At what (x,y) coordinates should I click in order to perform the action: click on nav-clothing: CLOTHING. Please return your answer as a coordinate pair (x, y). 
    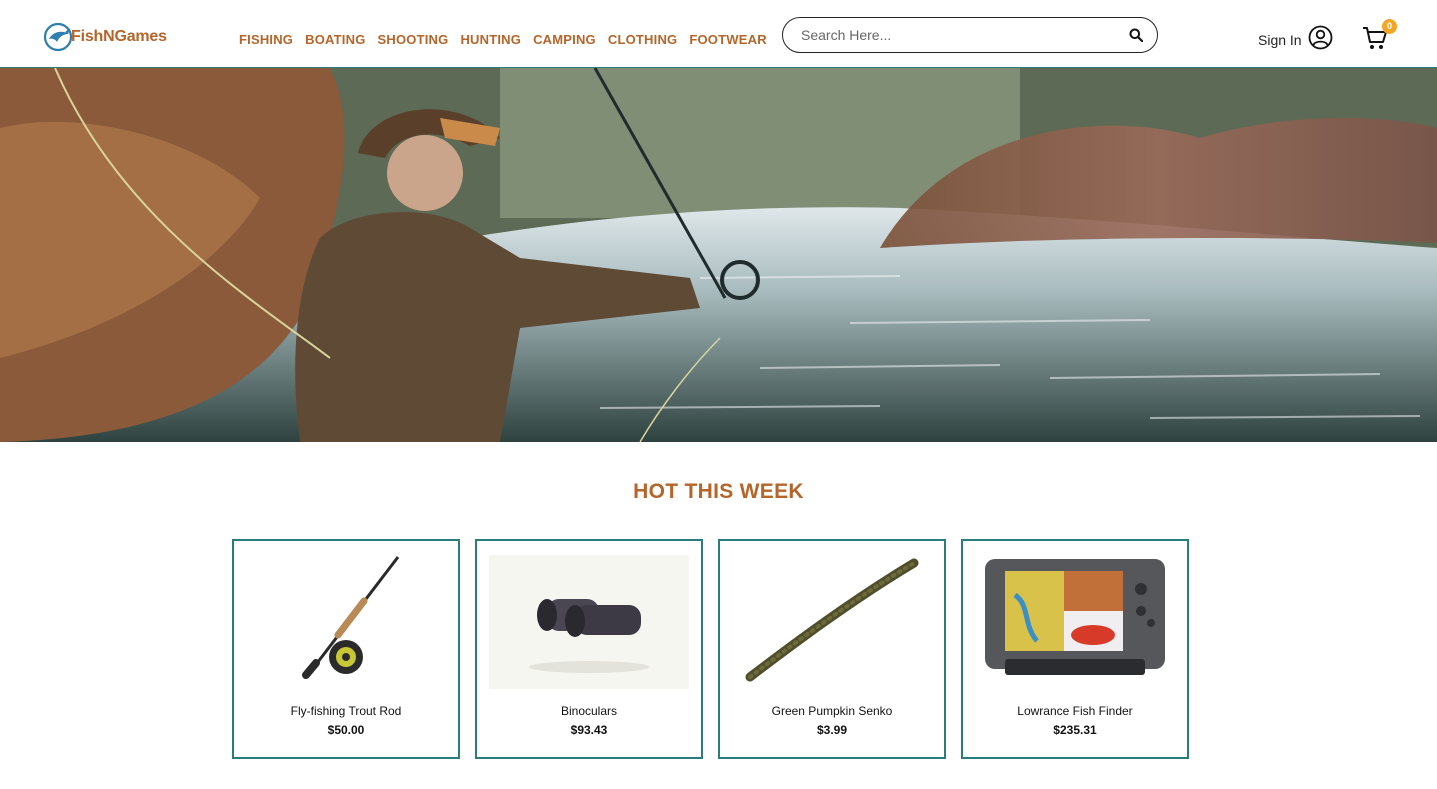
    Looking at the image, I should click on (642, 39).